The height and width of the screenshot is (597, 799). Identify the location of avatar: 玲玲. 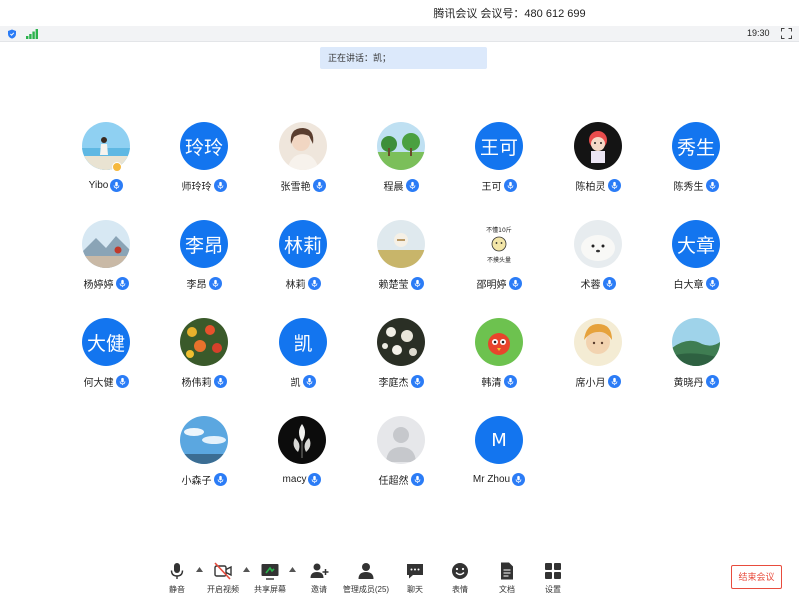
(204, 146).